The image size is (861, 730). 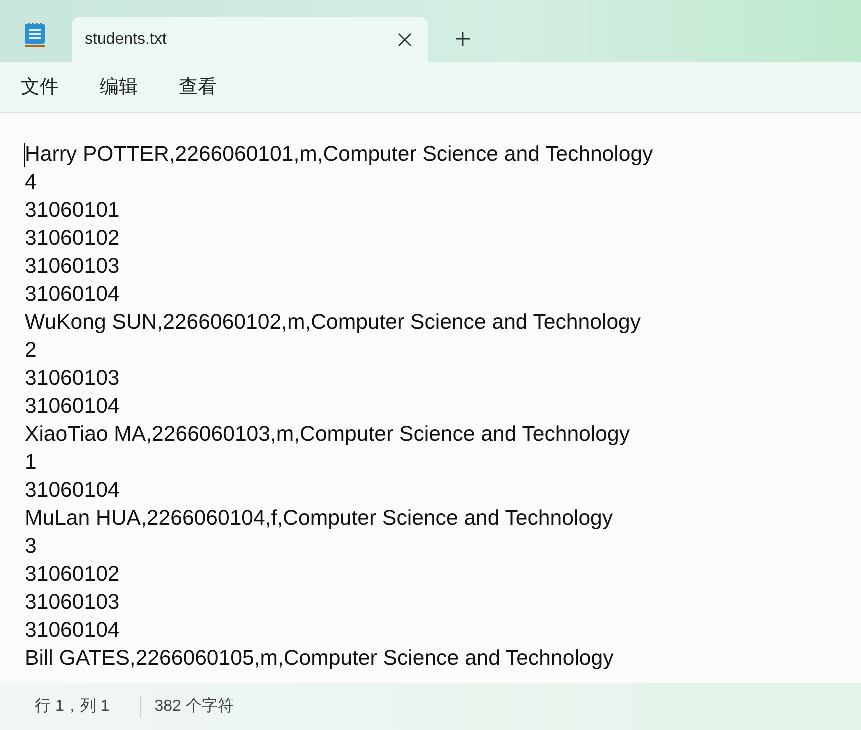 What do you see at coordinates (31, 350) in the screenshot?
I see `text-line: 2` at bounding box center [31, 350].